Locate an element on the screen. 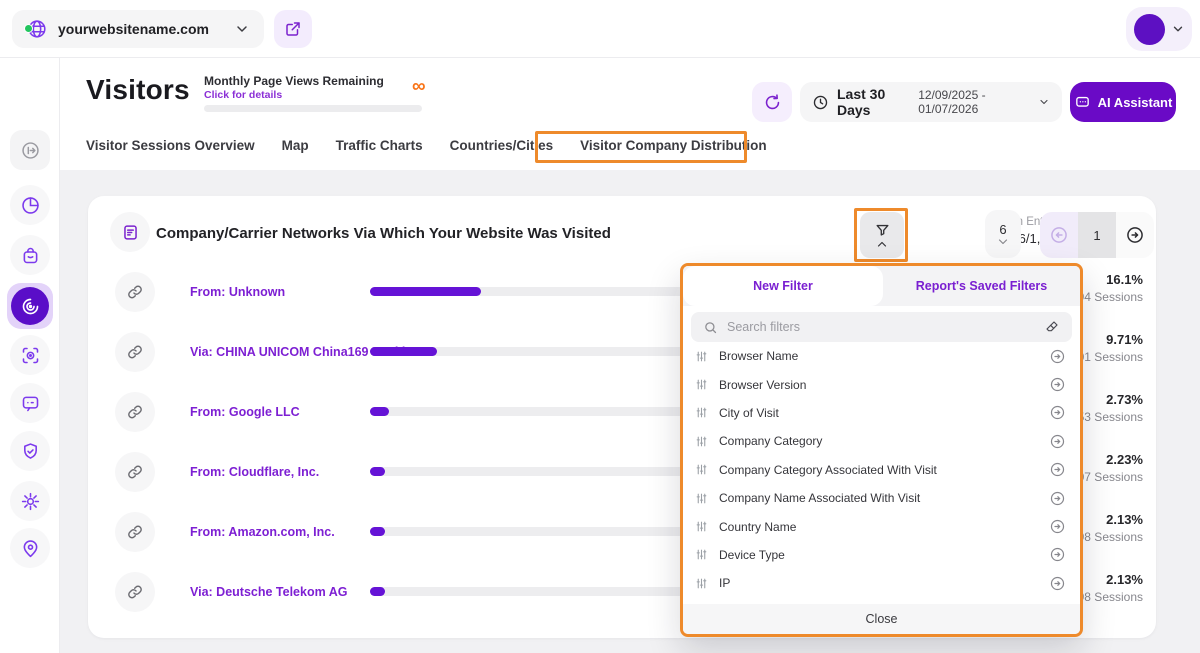  map-pin-icon is located at coordinates (30, 548).